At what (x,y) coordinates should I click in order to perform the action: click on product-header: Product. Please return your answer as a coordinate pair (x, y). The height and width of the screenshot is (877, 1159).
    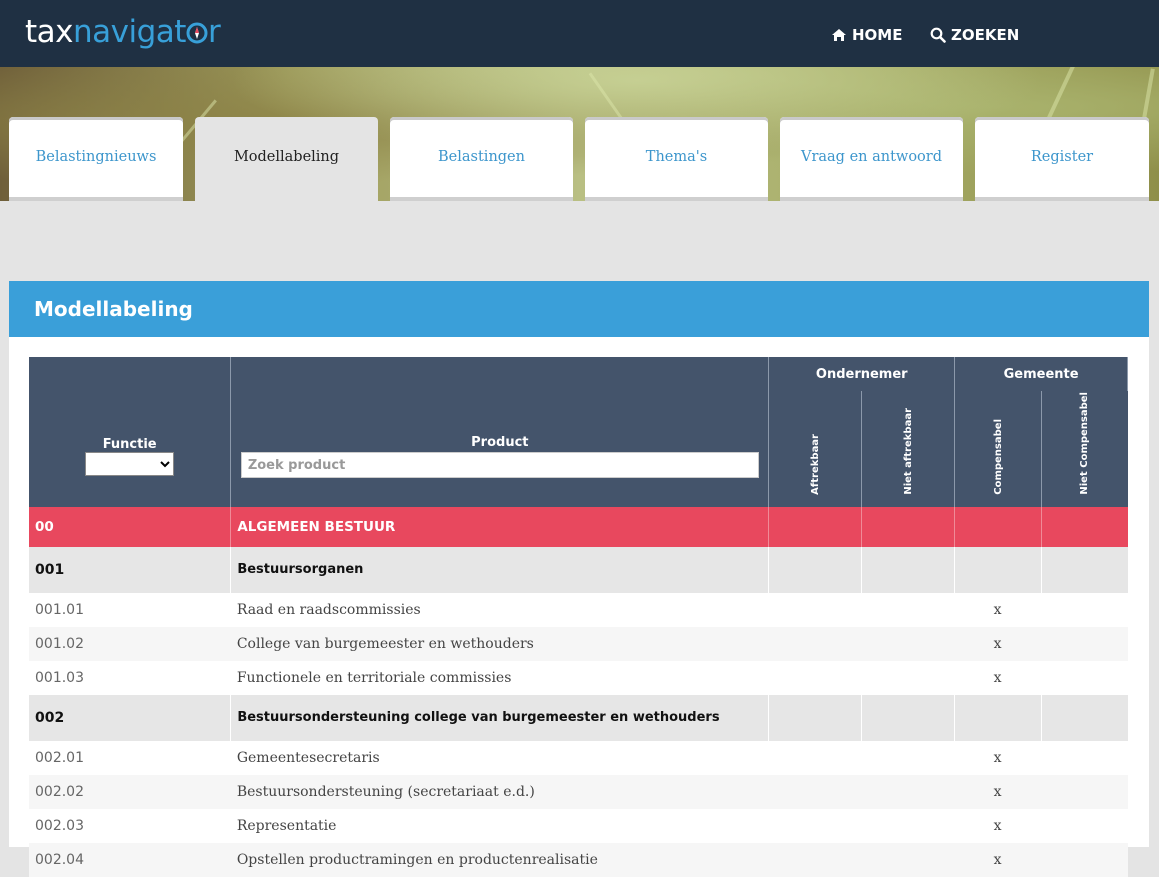
    Looking at the image, I should click on (500, 432).